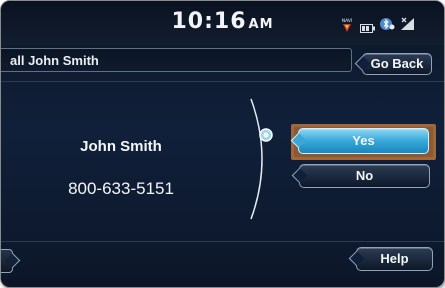 The width and height of the screenshot is (445, 288). What do you see at coordinates (261, 24) in the screenshot?
I see `clock-ampm: AM` at bounding box center [261, 24].